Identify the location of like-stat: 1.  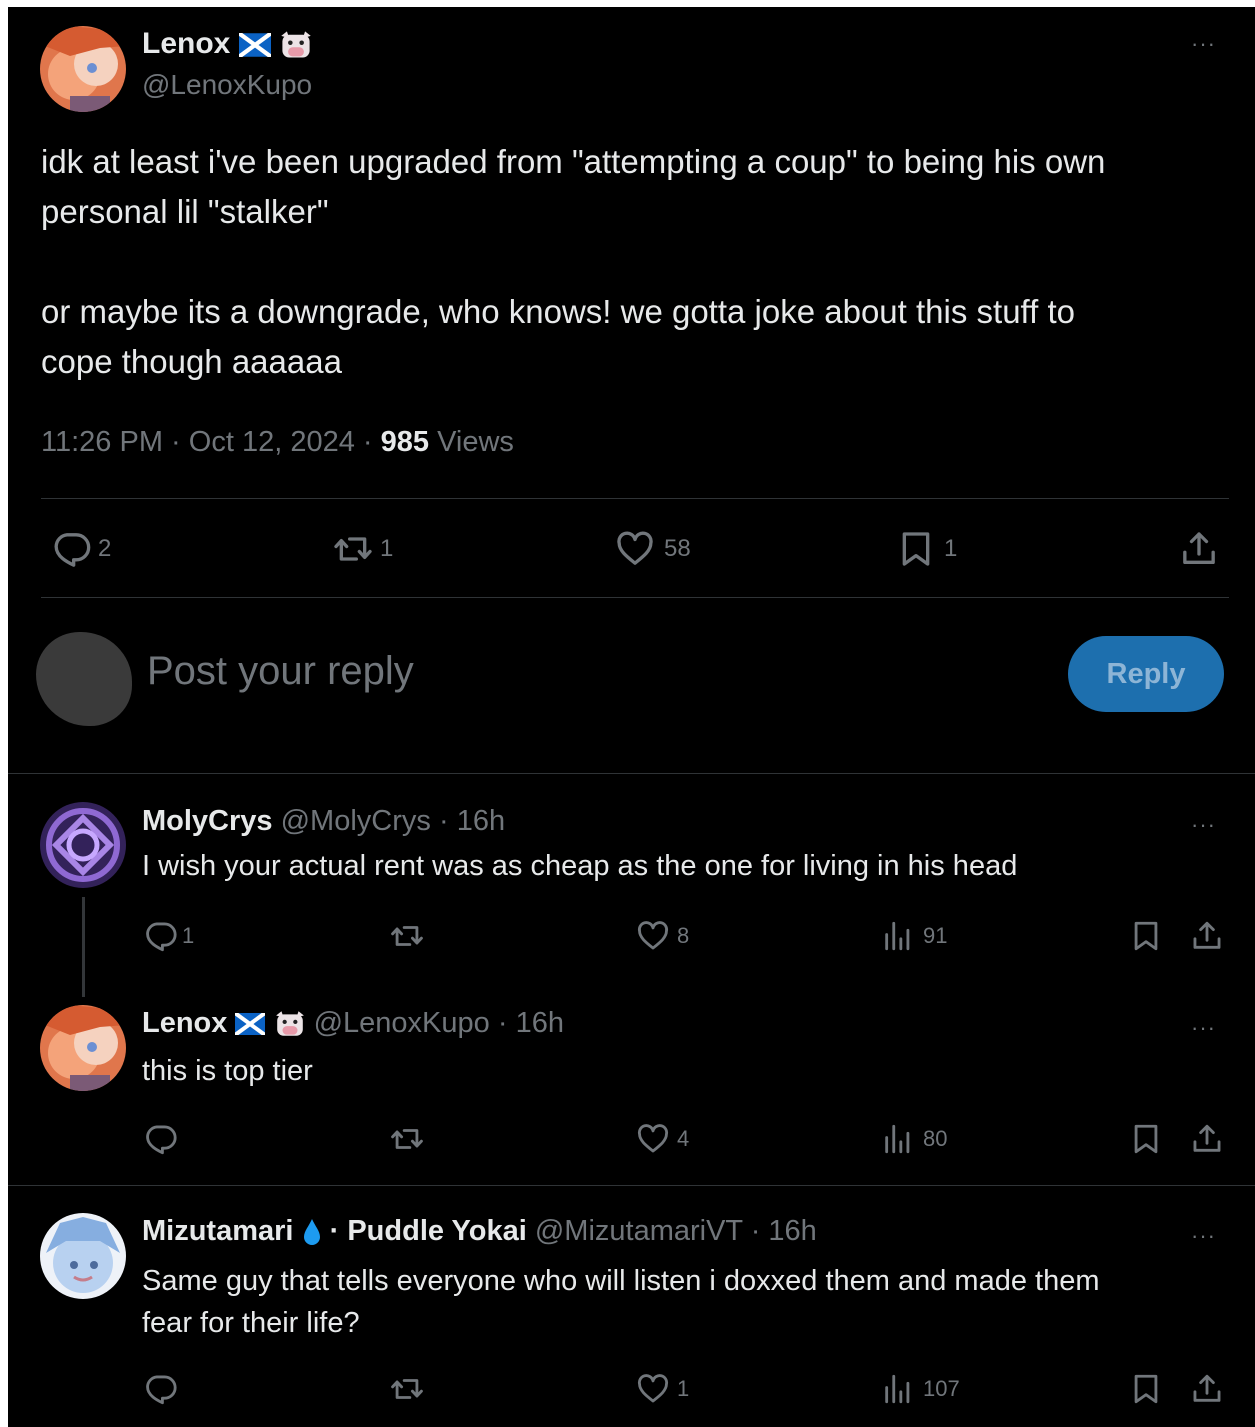
(662, 1389).